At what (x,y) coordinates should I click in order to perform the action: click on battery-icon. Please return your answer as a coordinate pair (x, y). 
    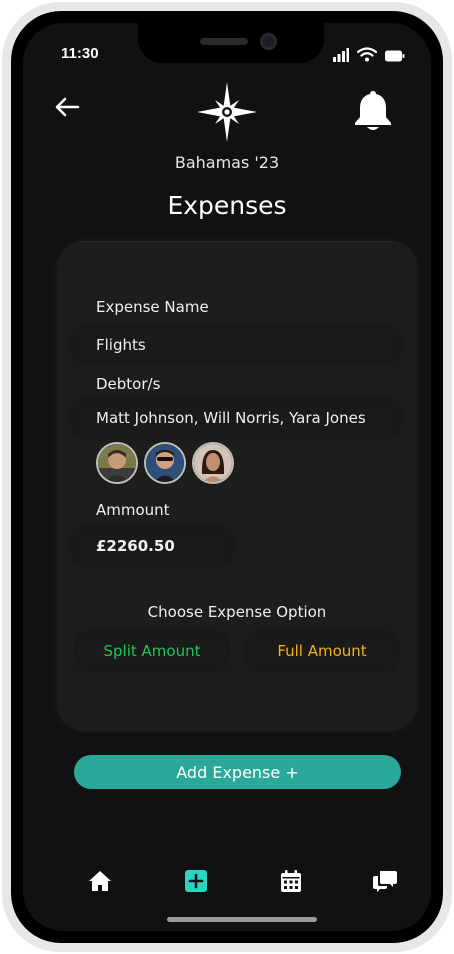
    Looking at the image, I should click on (395, 56).